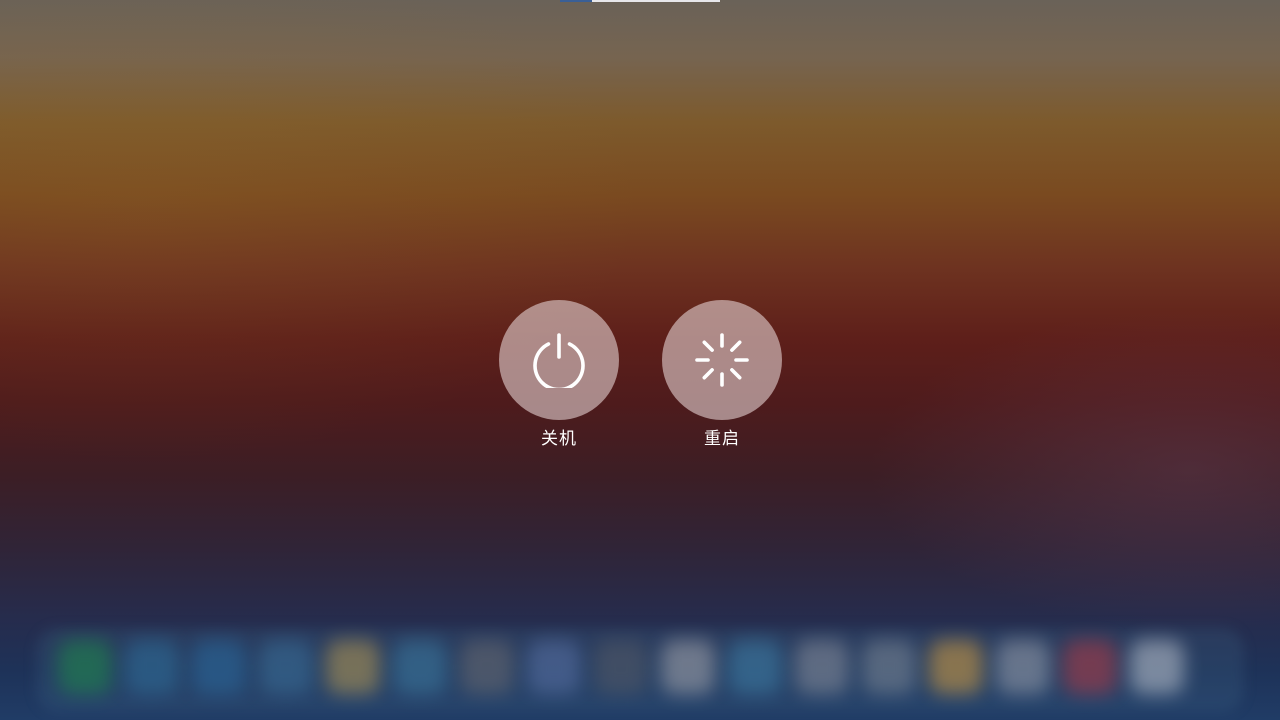 This screenshot has height=720, width=1280. I want to click on shutdown-button, so click(559, 360).